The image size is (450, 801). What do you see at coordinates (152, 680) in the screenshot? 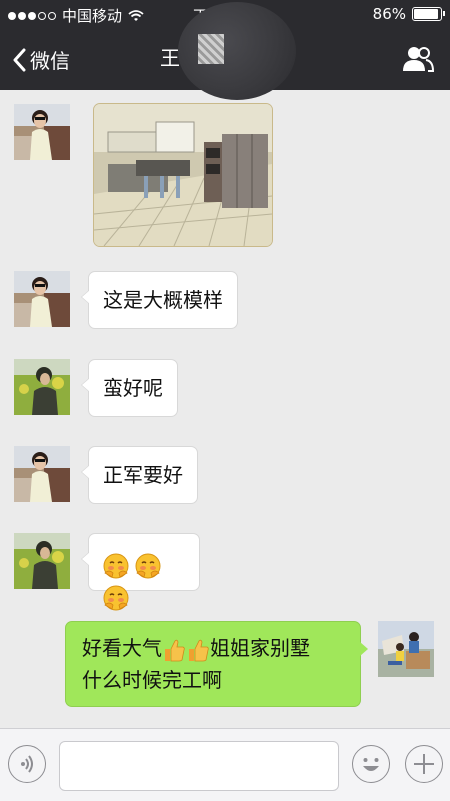
I see `message-line-2: 什么时候完工啊` at bounding box center [152, 680].